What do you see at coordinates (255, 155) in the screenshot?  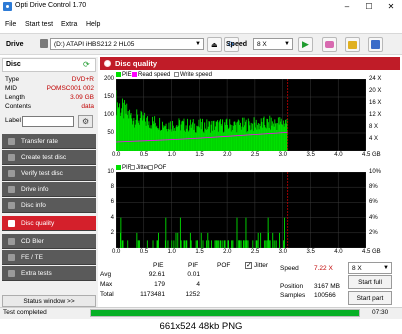 I see `x-tick-label: 2.5` at bounding box center [255, 155].